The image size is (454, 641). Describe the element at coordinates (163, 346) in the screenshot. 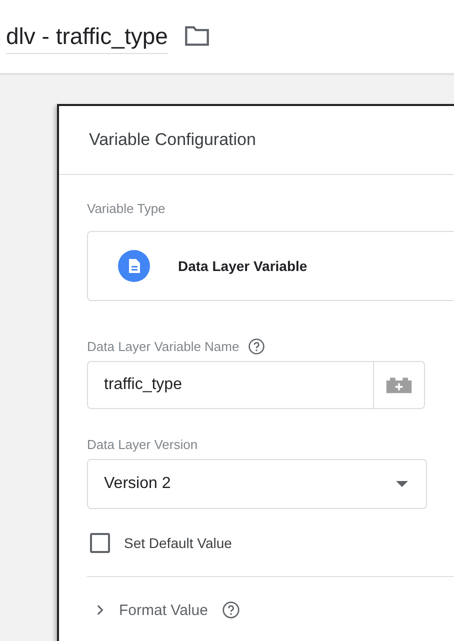

I see `field-label: Data Layer Variable Name` at that location.